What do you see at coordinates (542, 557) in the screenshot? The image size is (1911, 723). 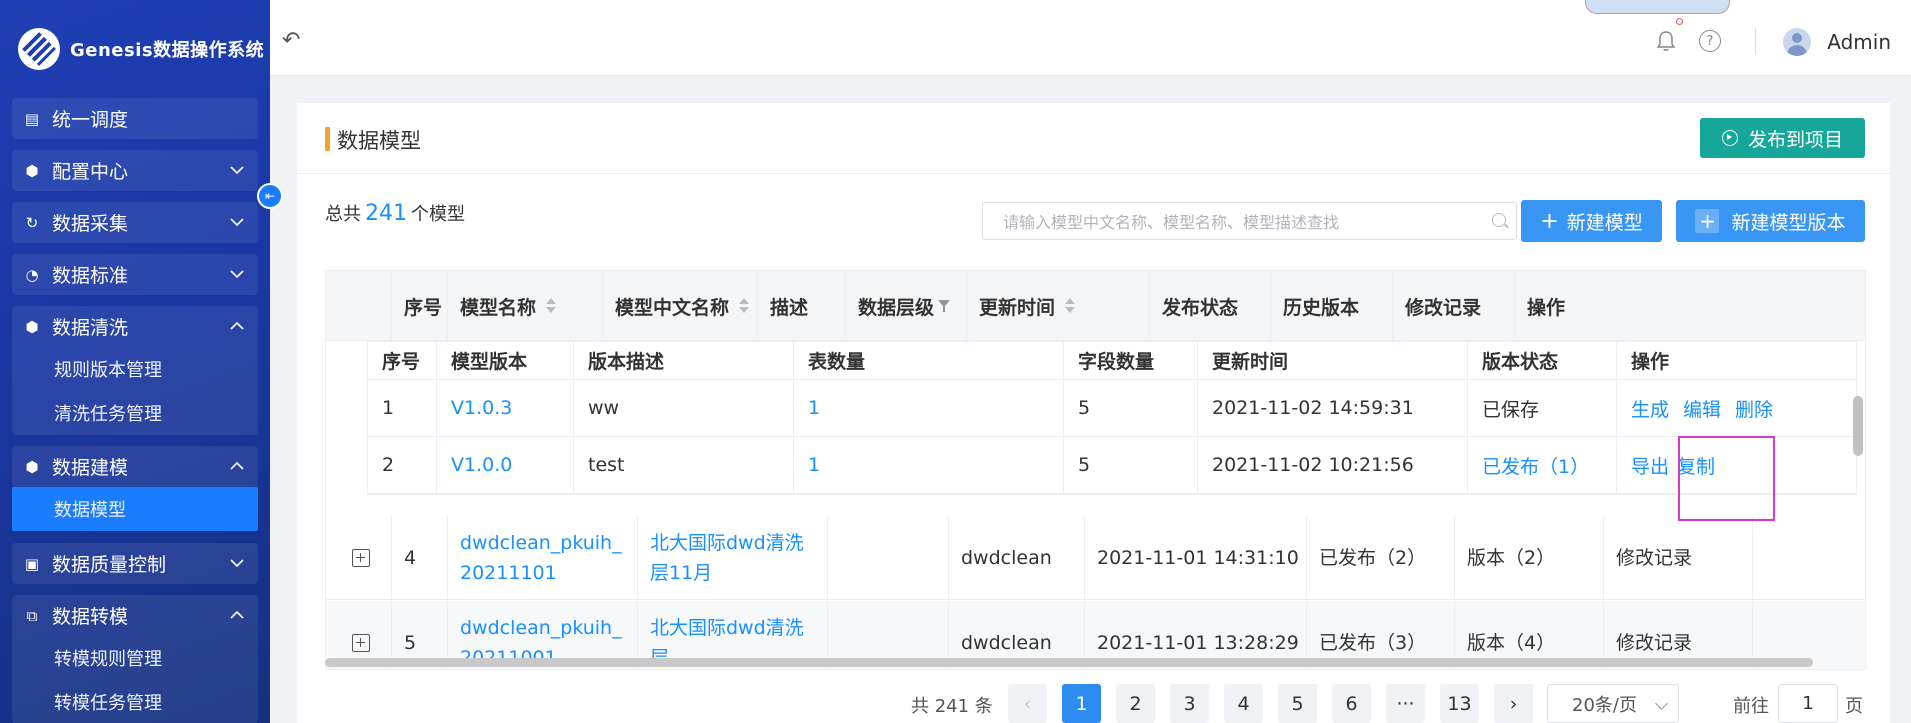 I see `model-name-link: dwdclean_pkuih_ 20211101` at bounding box center [542, 557].